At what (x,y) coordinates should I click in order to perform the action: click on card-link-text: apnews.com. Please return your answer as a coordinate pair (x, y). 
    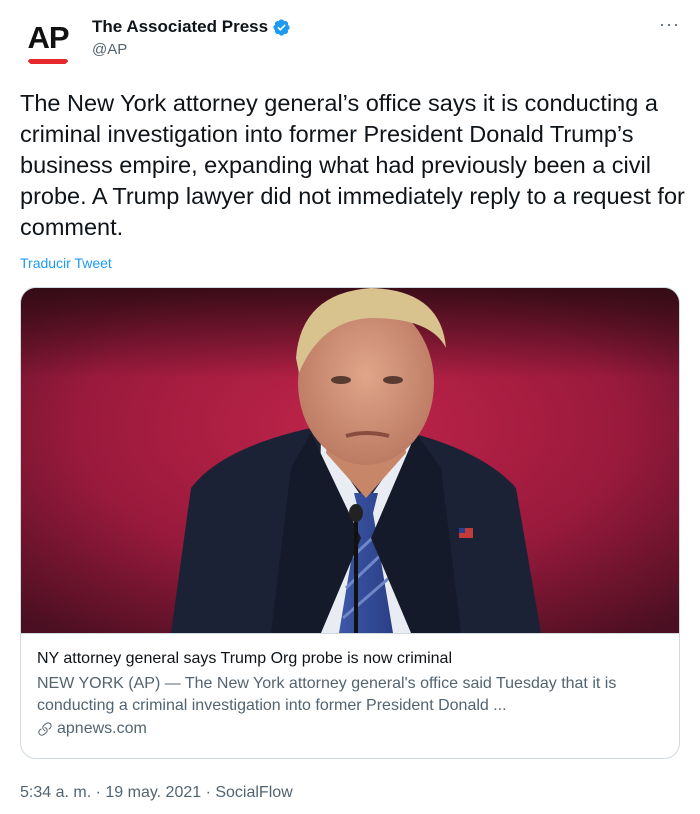
    Looking at the image, I should click on (102, 728).